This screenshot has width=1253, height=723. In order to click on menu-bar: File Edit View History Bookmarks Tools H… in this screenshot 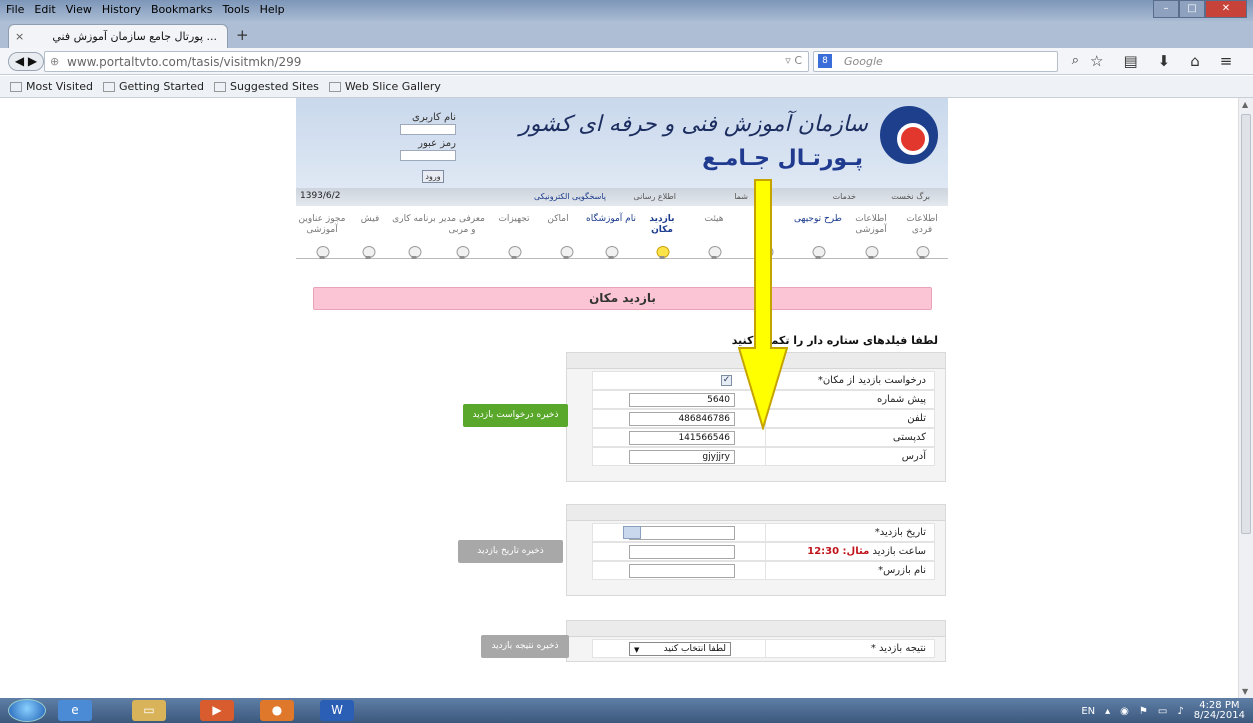, I will do `click(626, 10)`.